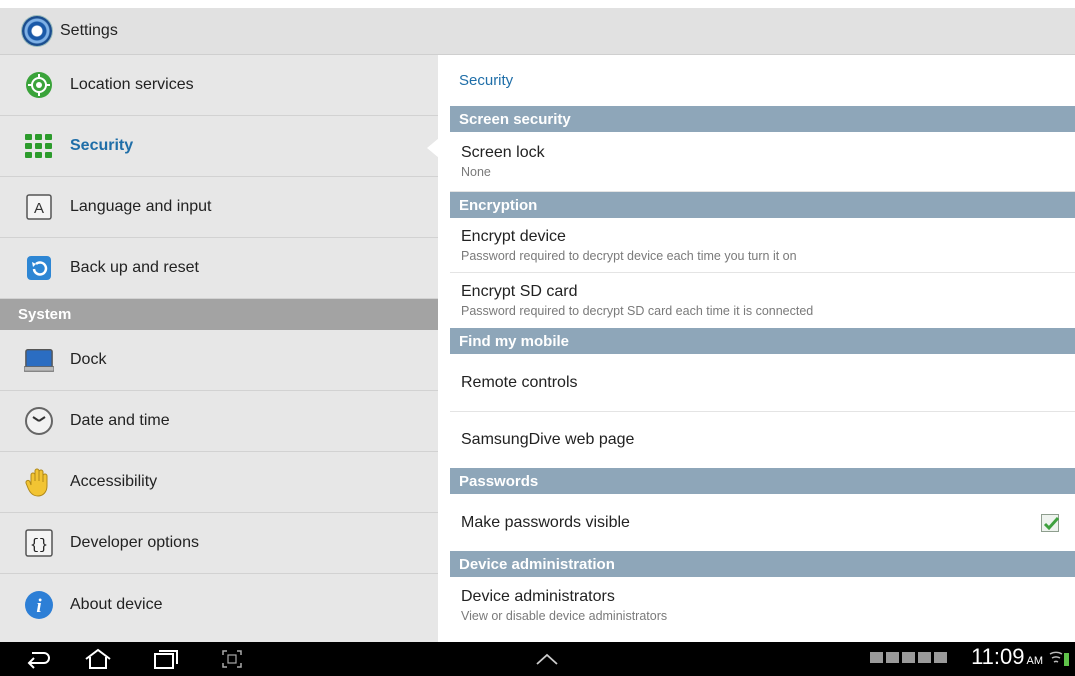 The width and height of the screenshot is (1075, 676). I want to click on hand-icon, so click(39, 482).